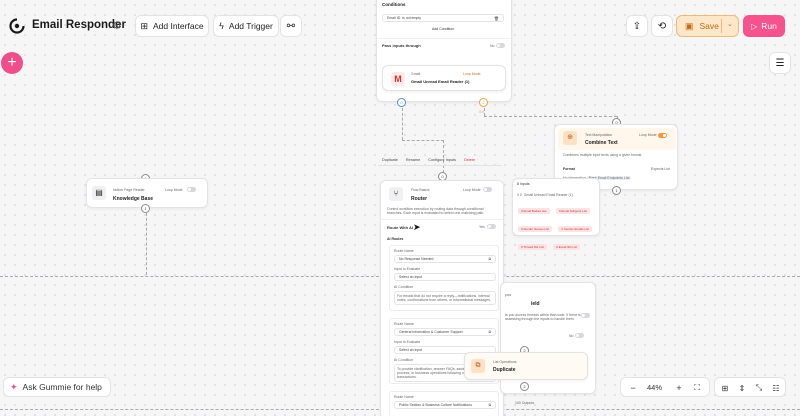  I want to click on run-label: Run, so click(769, 26).